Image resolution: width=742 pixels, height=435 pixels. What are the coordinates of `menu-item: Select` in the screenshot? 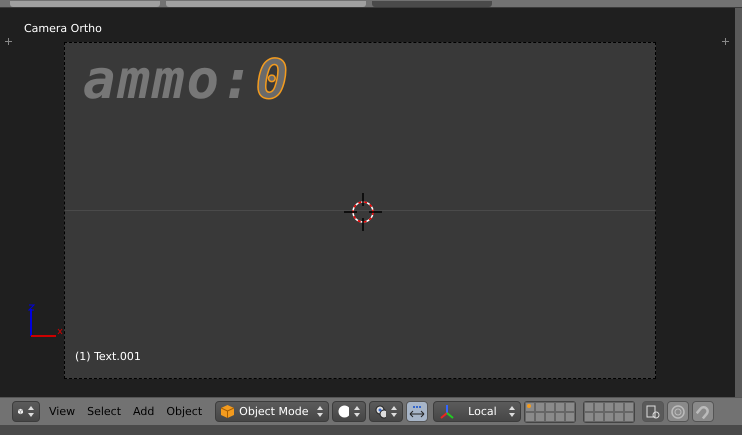 It's located at (104, 411).